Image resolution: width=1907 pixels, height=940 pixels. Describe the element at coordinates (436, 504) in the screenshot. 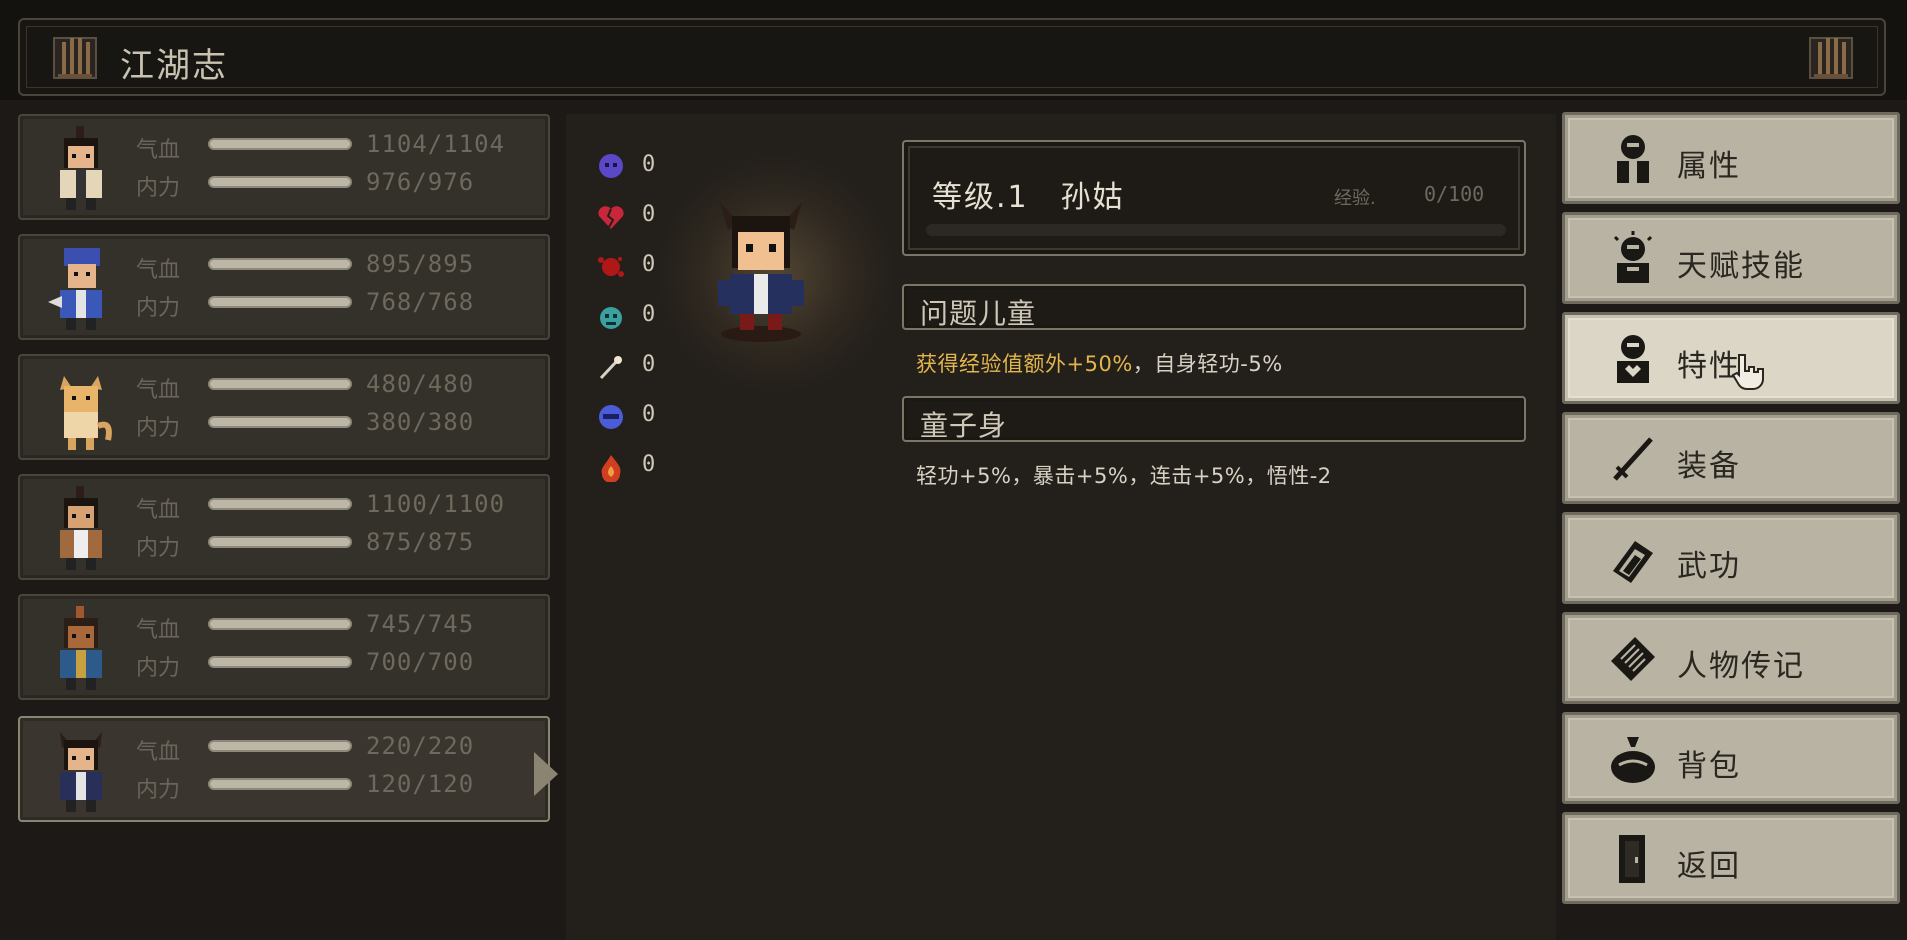

I see `hp-value: 1100/1100` at that location.